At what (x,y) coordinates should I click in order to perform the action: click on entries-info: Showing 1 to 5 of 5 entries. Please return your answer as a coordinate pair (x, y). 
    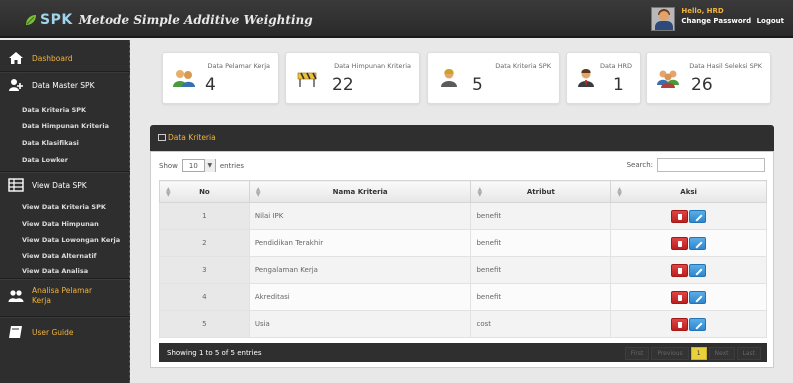
    Looking at the image, I should click on (214, 353).